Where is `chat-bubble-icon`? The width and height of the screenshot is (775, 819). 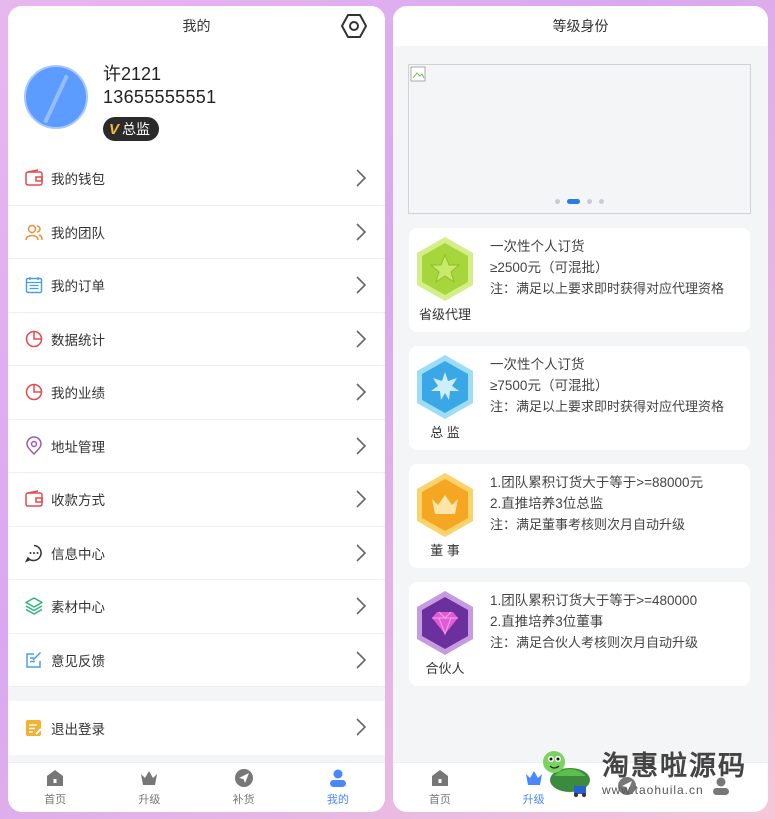 chat-bubble-icon is located at coordinates (33, 553).